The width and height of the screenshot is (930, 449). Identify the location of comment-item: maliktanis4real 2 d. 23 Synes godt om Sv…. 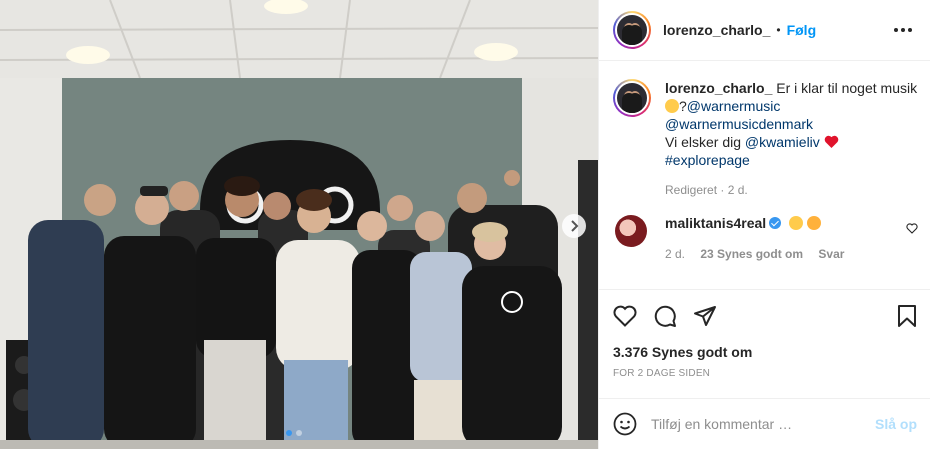
(764, 229).